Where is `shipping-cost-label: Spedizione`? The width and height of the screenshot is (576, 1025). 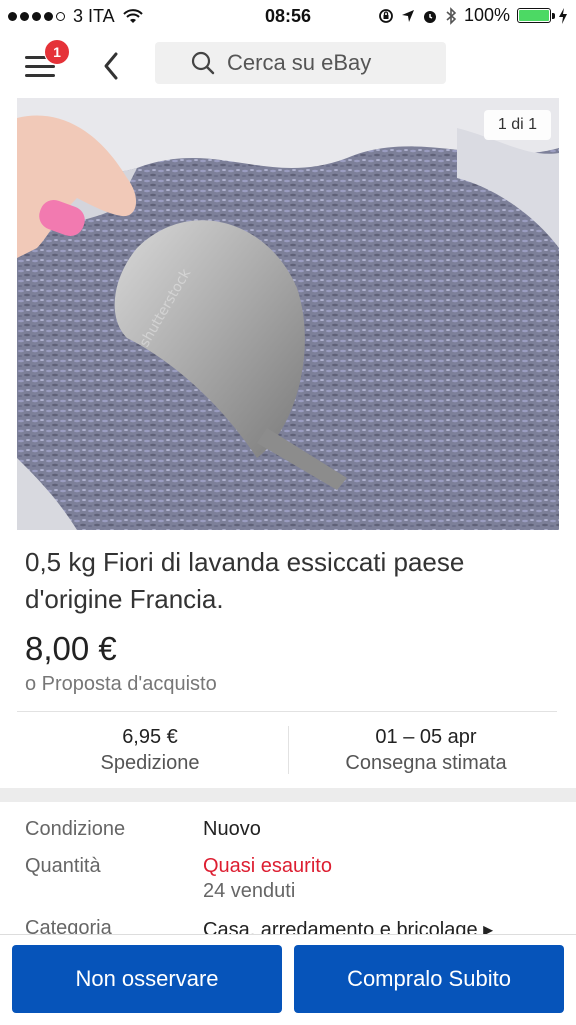
shipping-cost-label: Spedizione is located at coordinates (150, 763).